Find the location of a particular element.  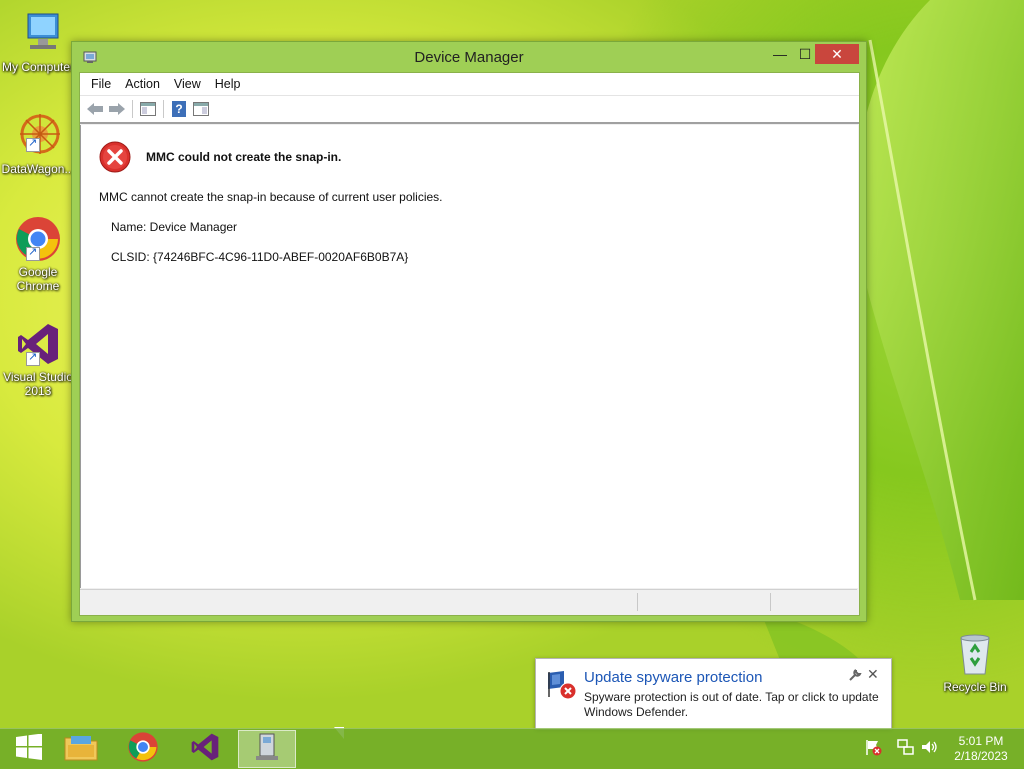

error-title: MMC could not create the snap-in. is located at coordinates (244, 157).